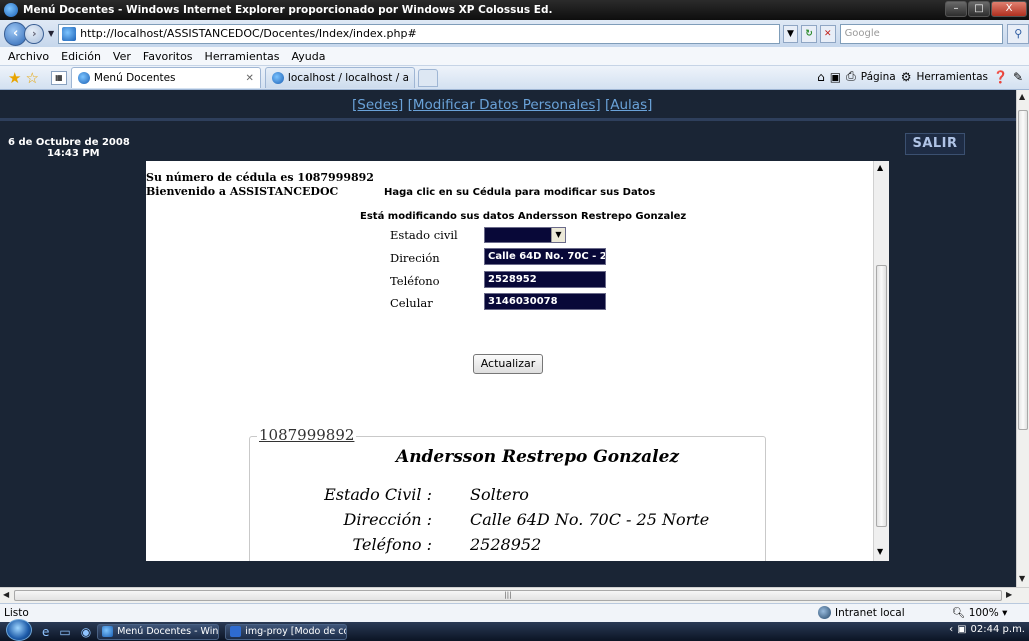 The height and width of the screenshot is (641, 1029). I want to click on frame-scrollbar: ▲ ▼, so click(881, 361).